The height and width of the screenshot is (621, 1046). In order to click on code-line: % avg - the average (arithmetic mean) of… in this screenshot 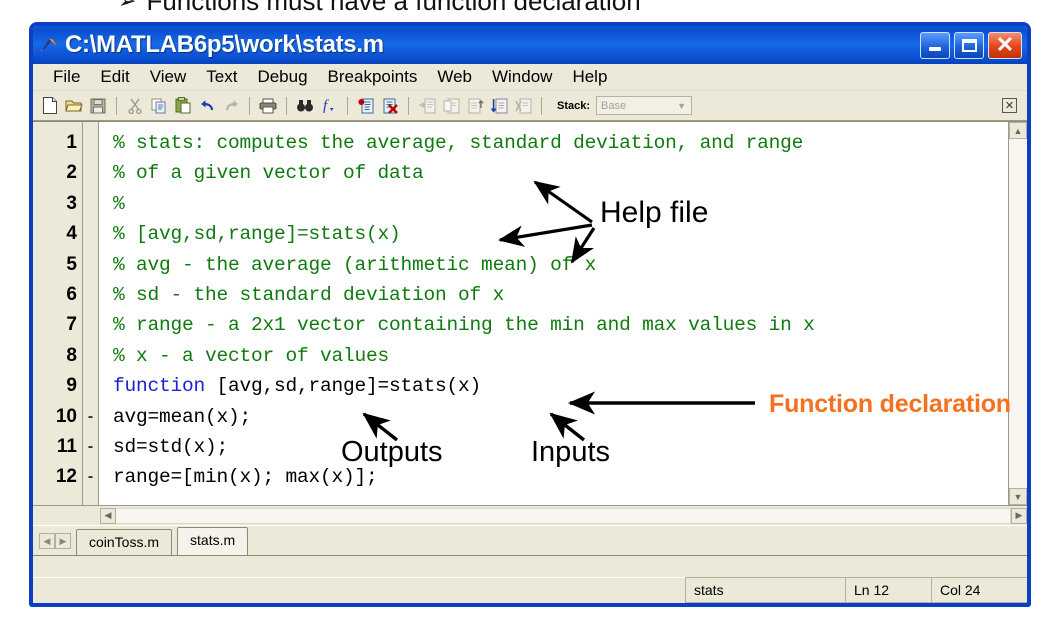, I will do `click(560, 265)`.